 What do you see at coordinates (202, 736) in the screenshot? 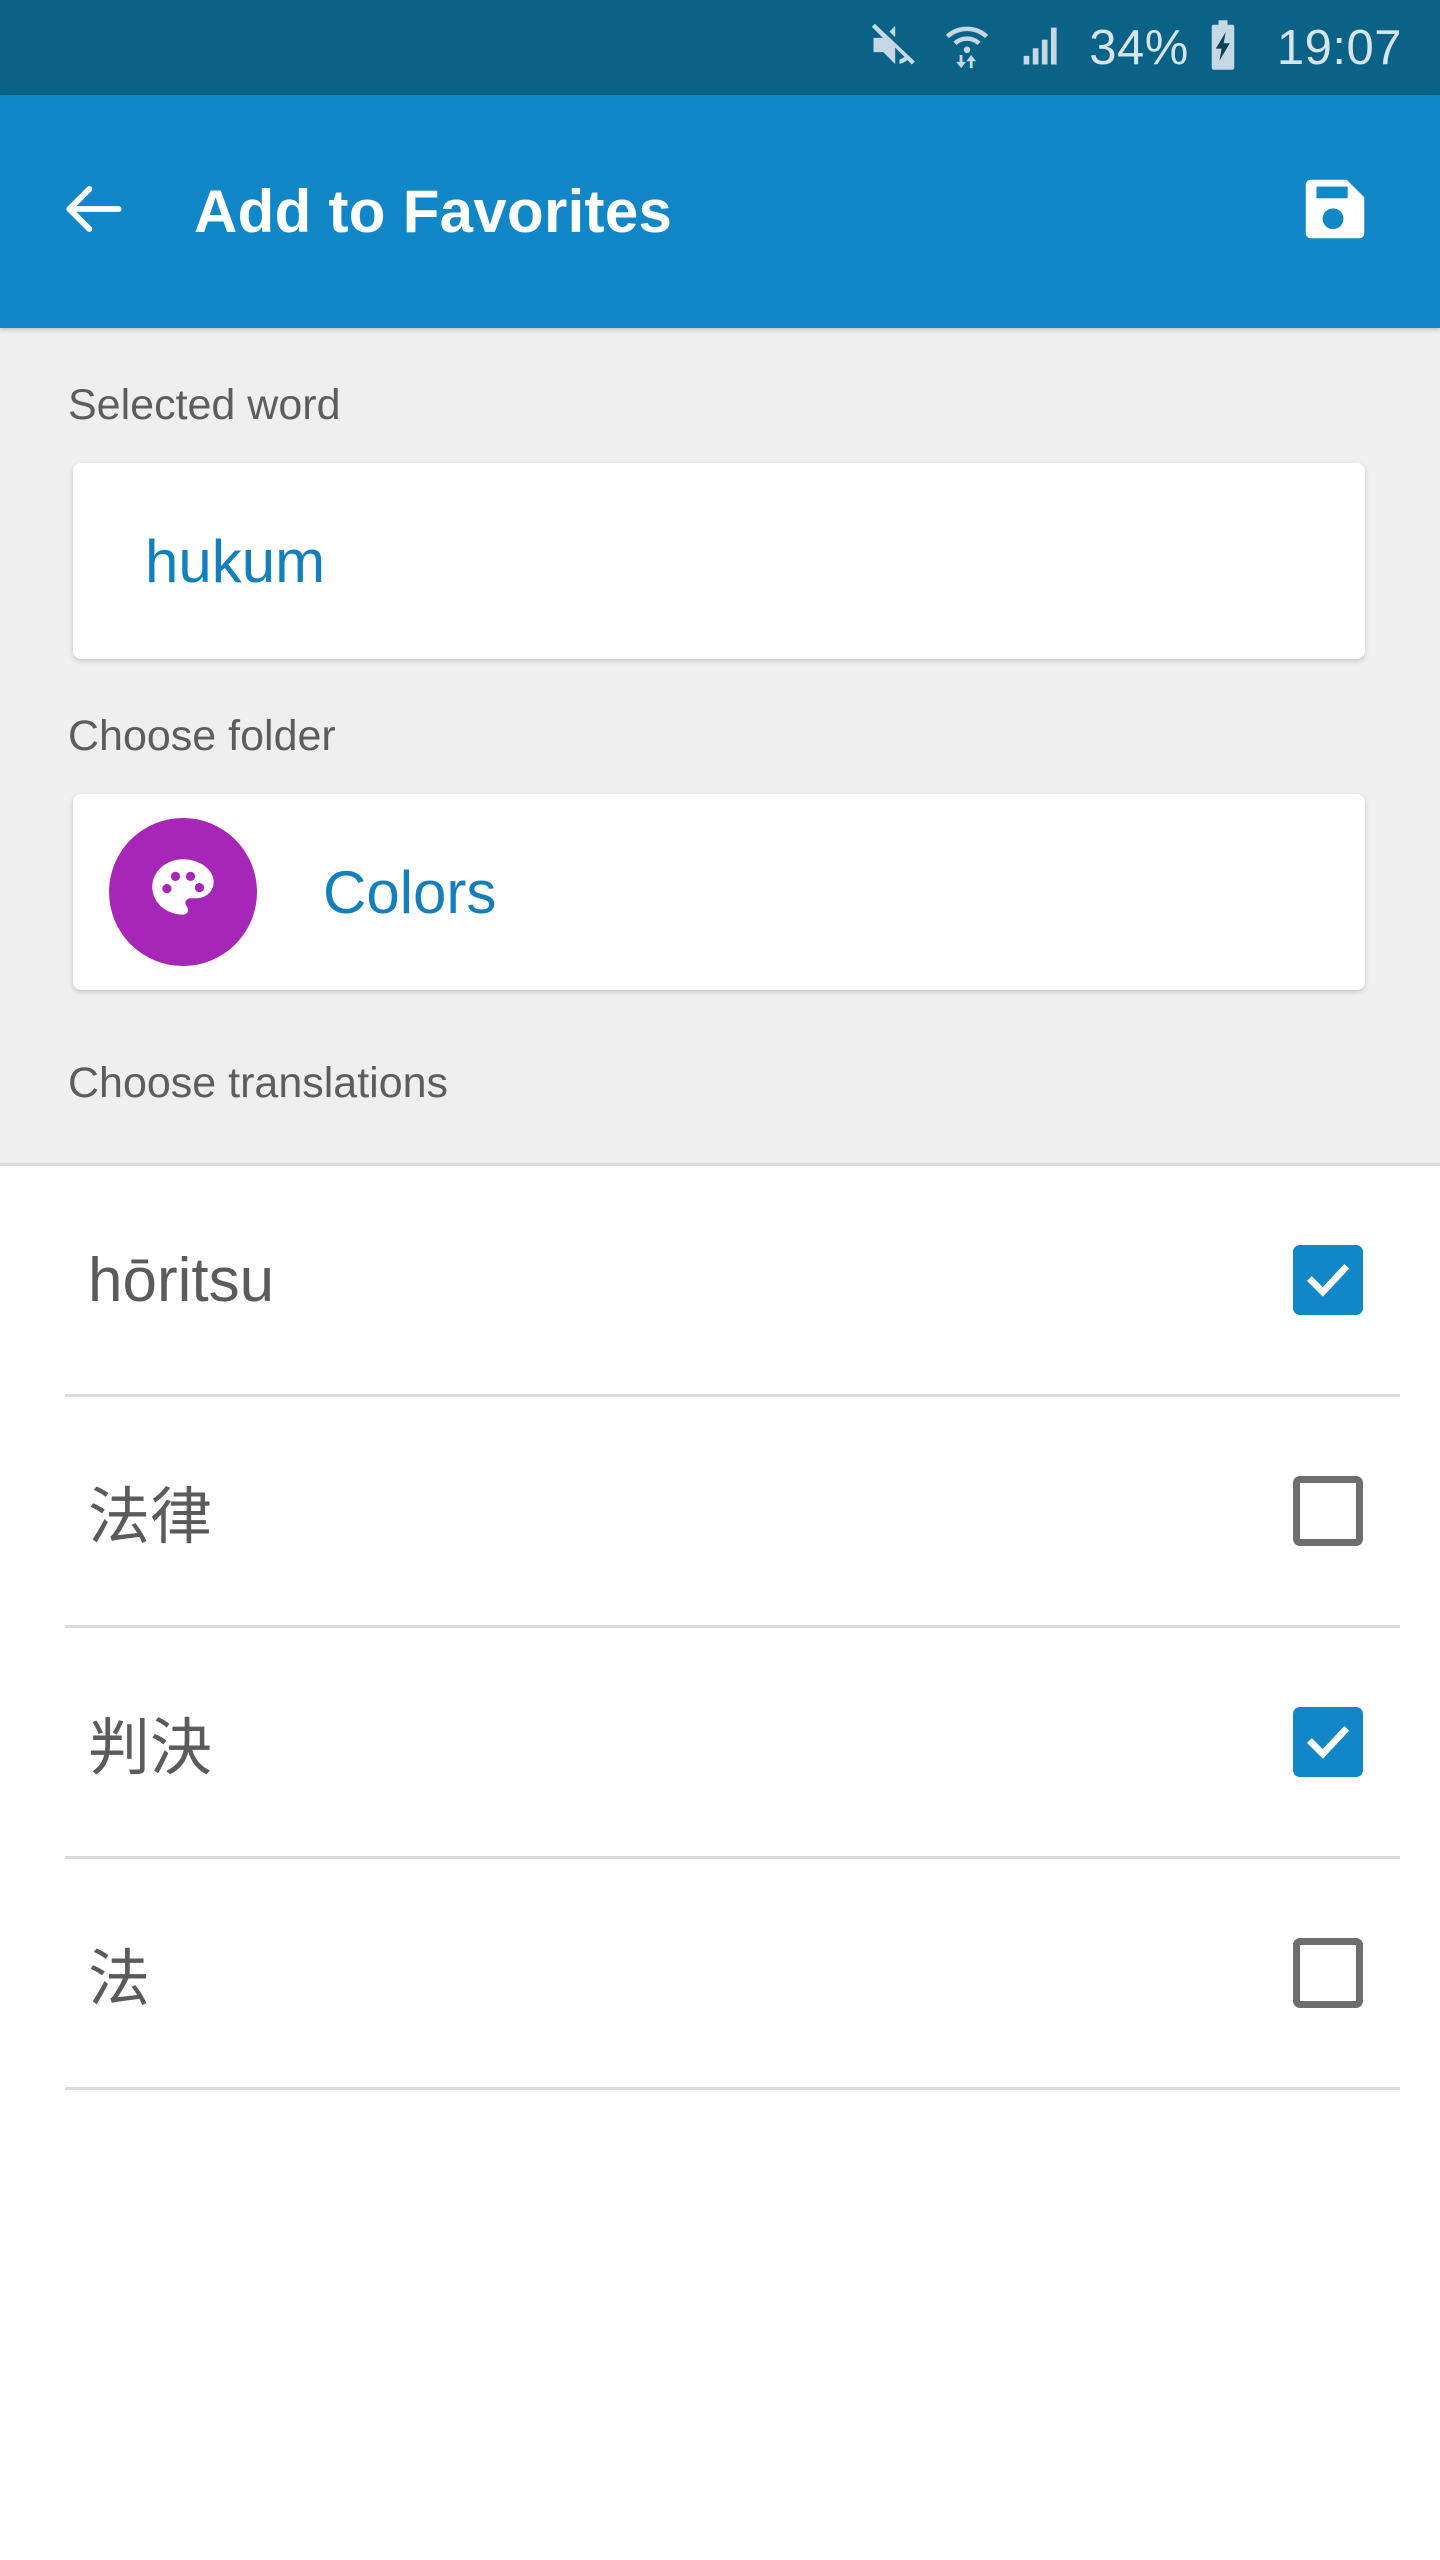
I see `choose-folder-label: Choose folder` at bounding box center [202, 736].